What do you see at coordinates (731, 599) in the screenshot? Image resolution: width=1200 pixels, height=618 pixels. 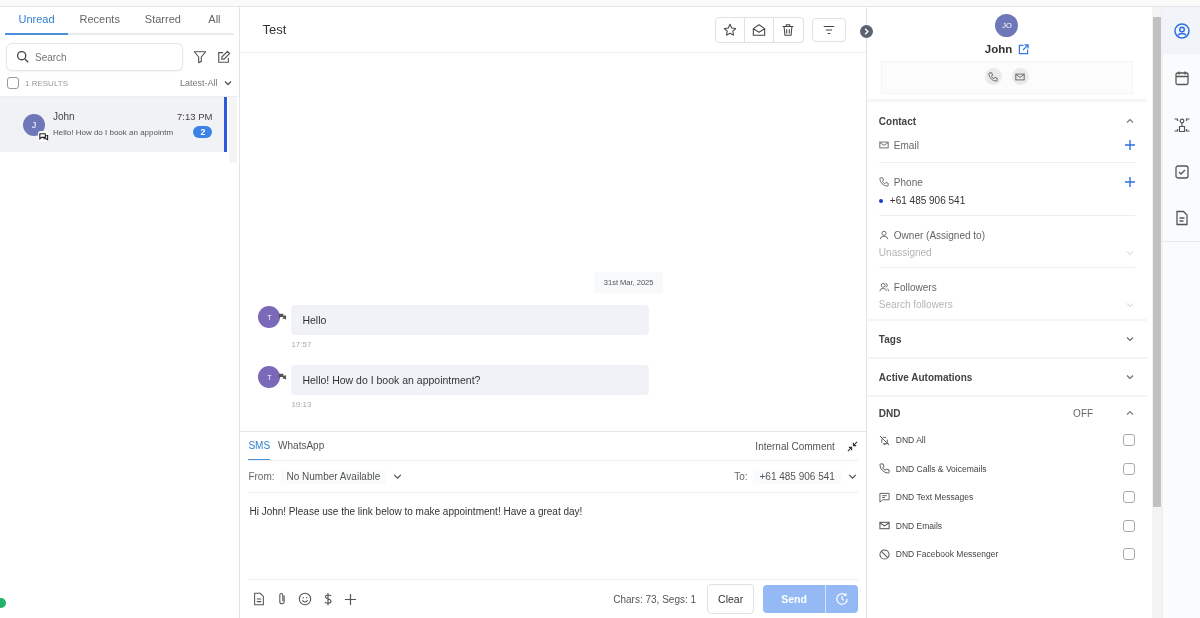 I see `clear-button: Clear` at bounding box center [731, 599].